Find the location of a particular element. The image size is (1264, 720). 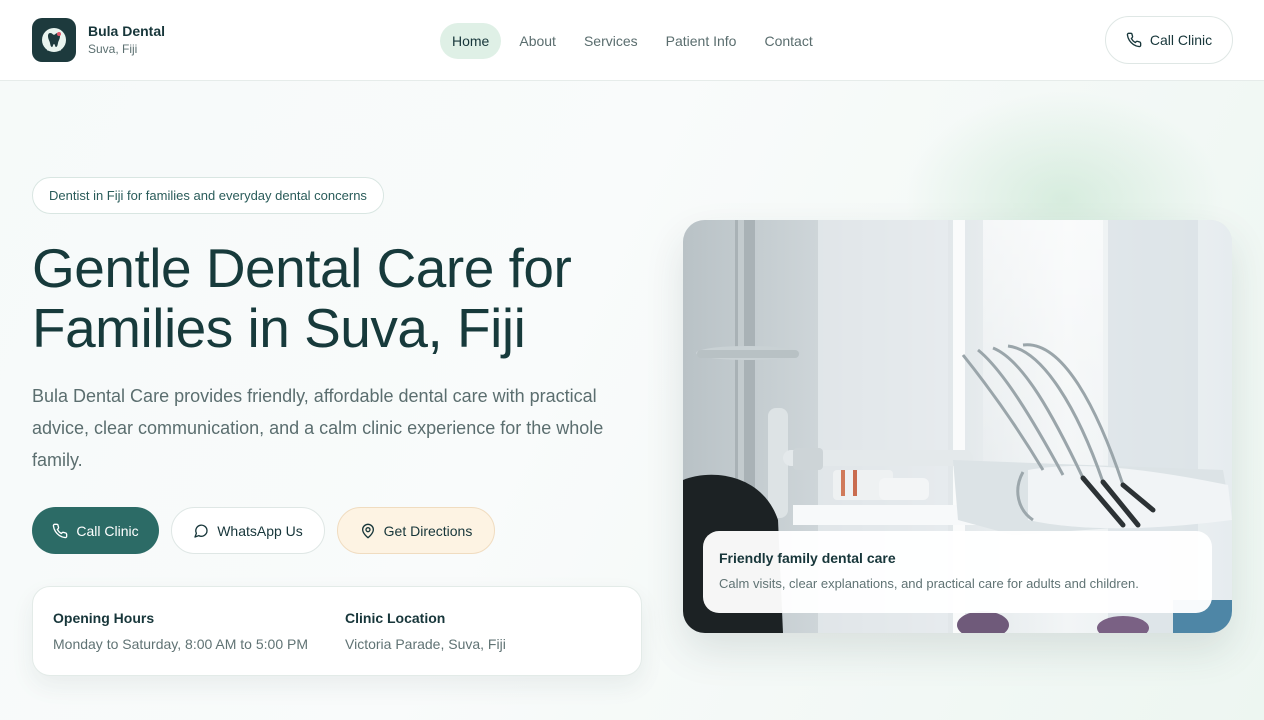

get-directions-button: Get Directions is located at coordinates (416, 530).